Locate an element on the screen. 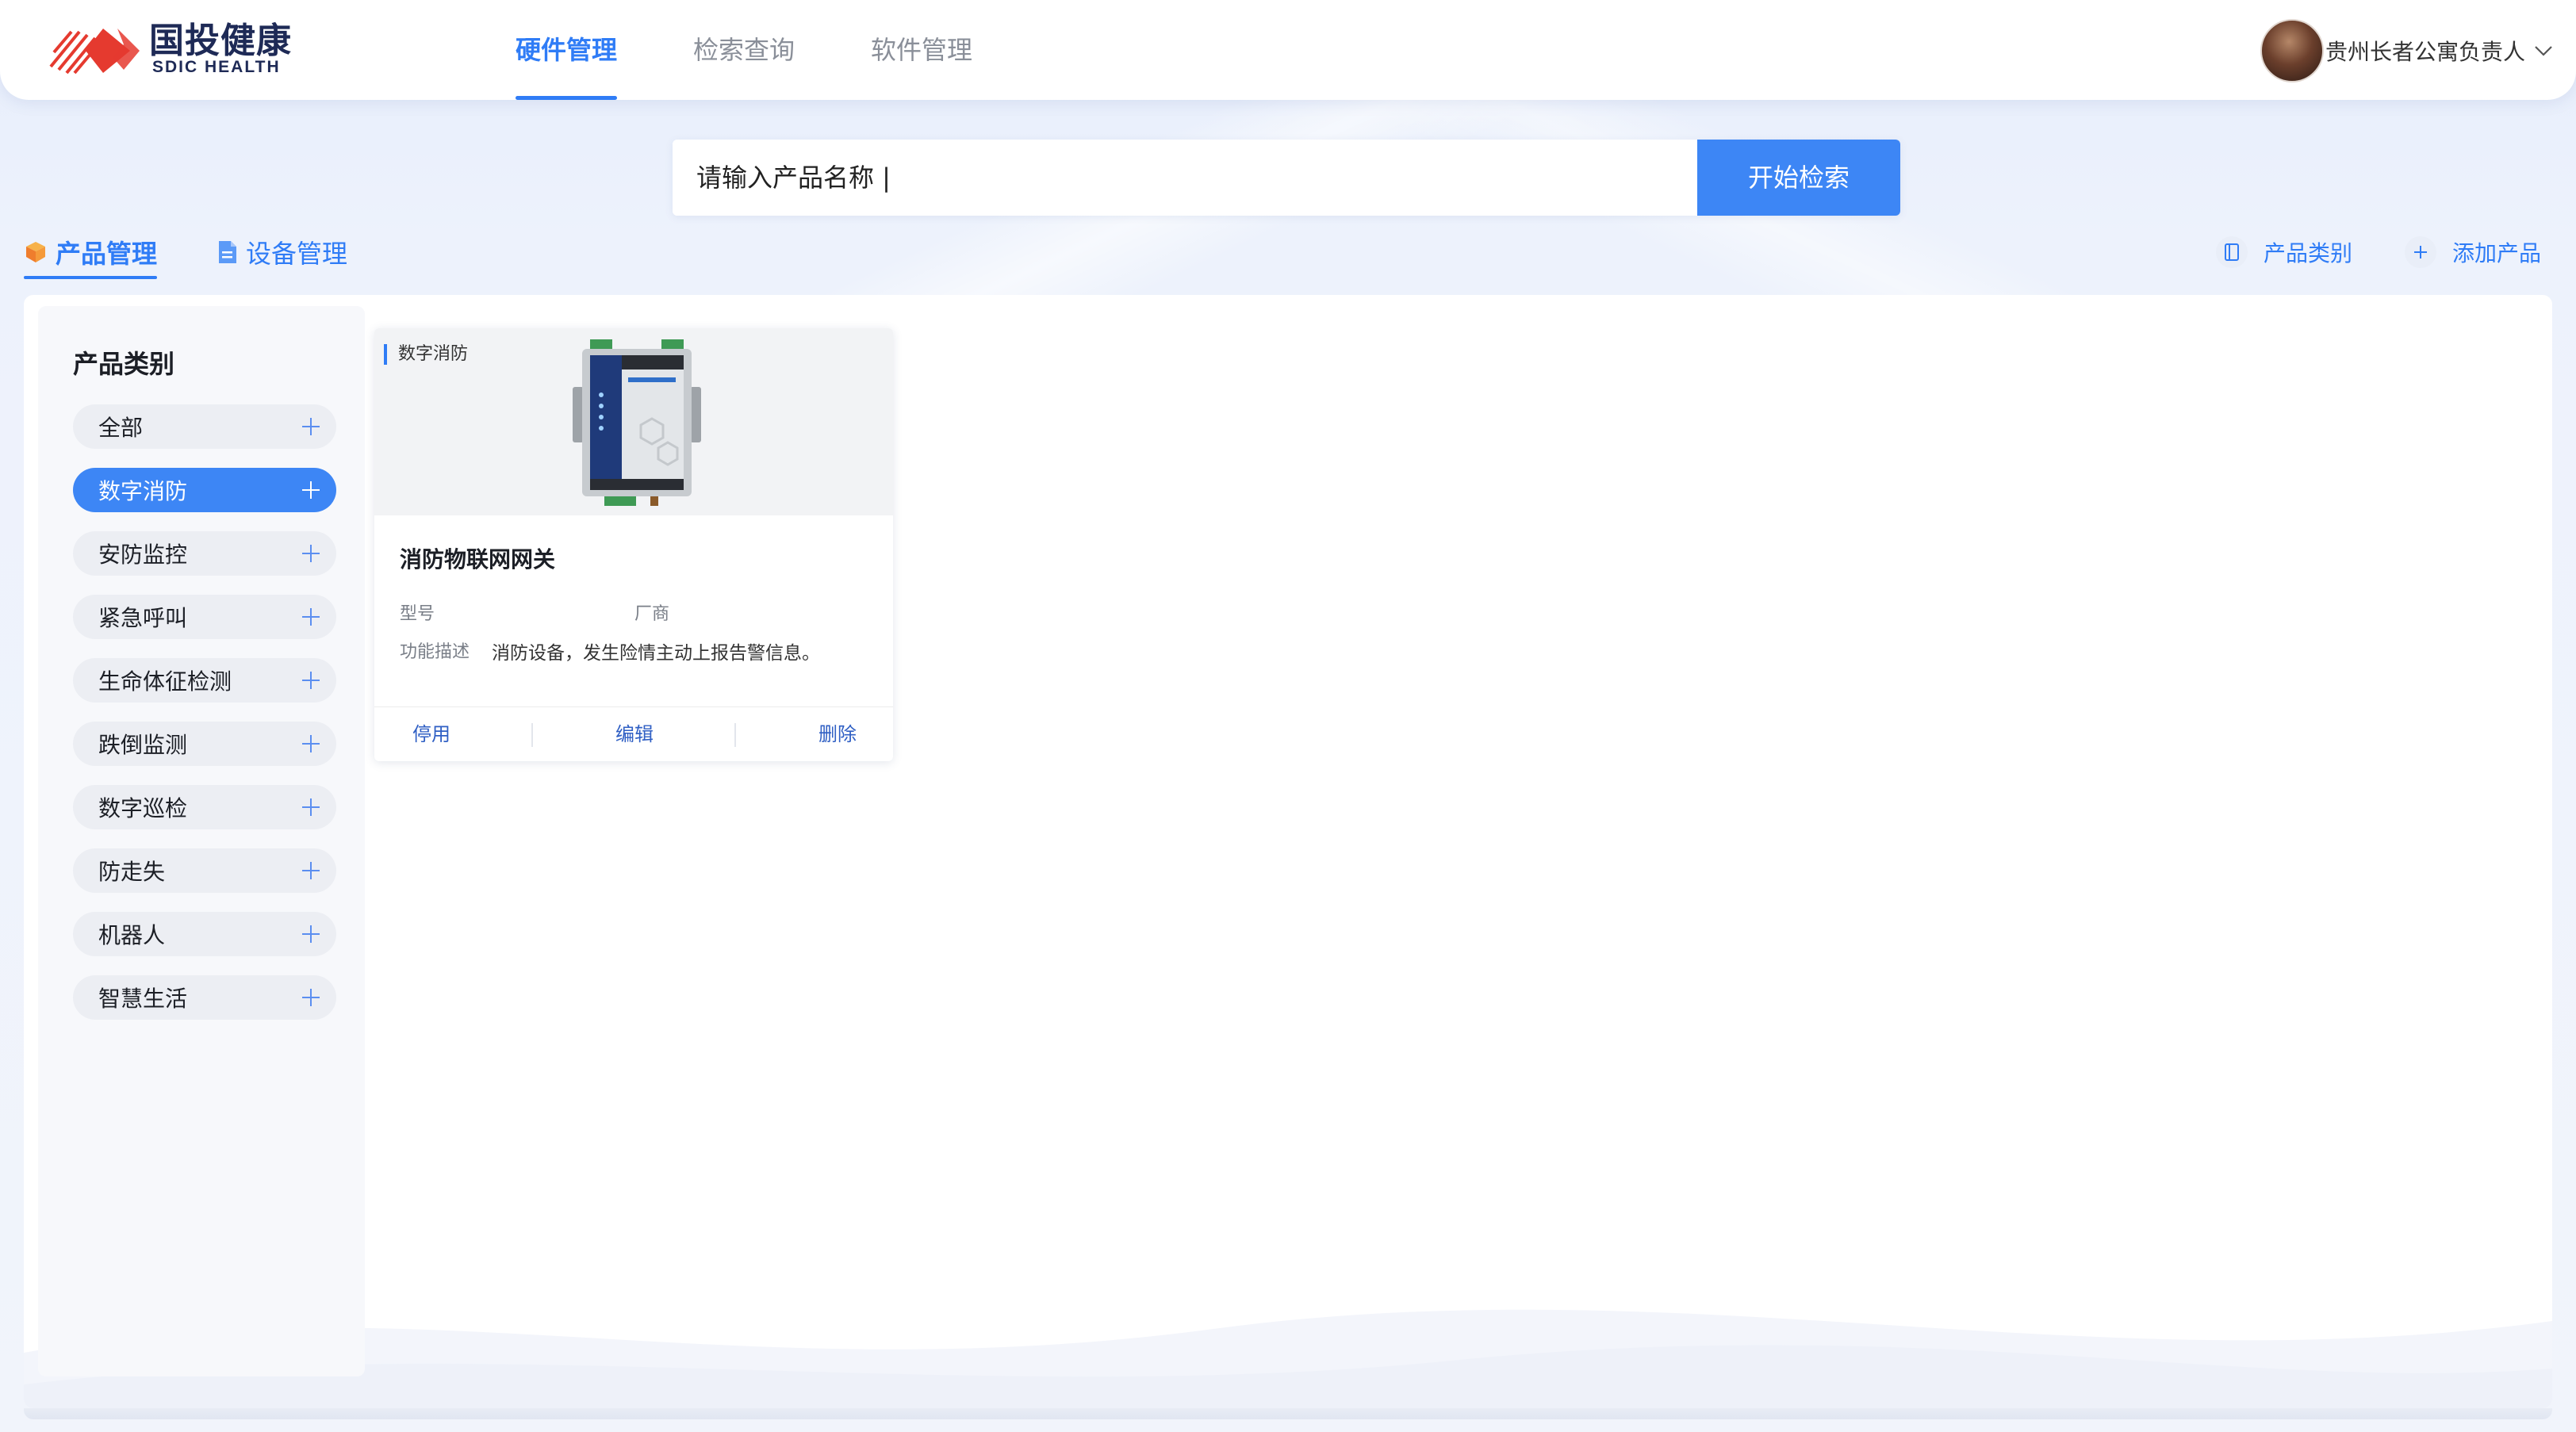  avatar is located at coordinates (2292, 51).